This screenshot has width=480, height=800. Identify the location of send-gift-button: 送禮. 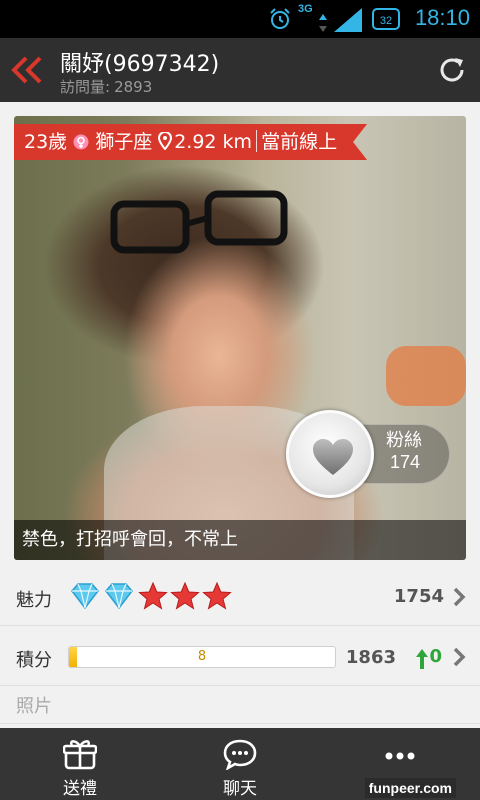
(80, 764).